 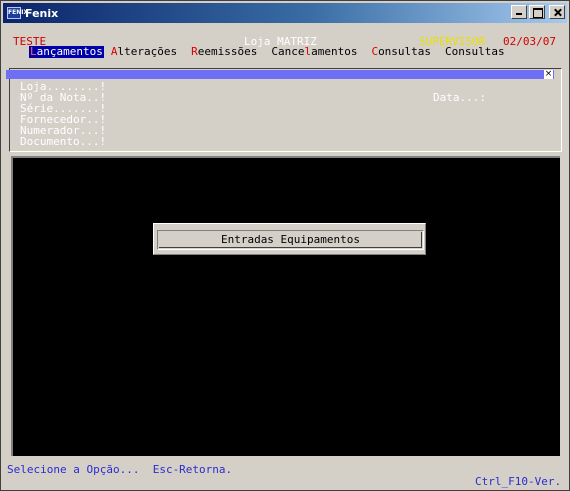 I want to click on status-hint: Selecione a Opção... Esc-Retorna., so click(x=120, y=469).